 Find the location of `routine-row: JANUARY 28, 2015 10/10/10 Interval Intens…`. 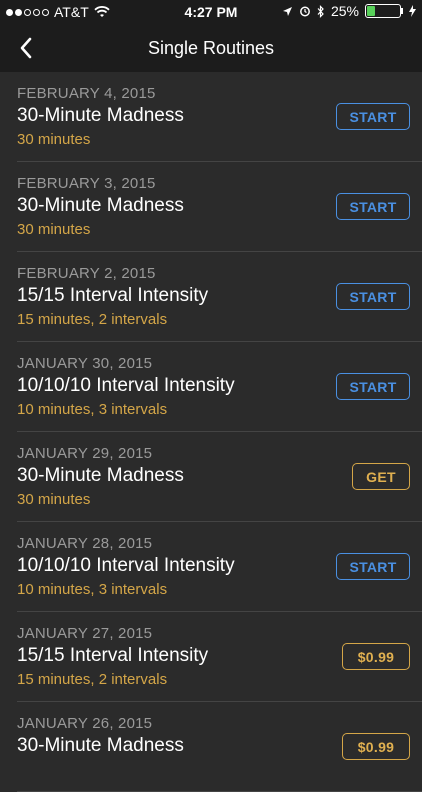

routine-row: JANUARY 28, 2015 10/10/10 Interval Intens… is located at coordinates (219, 567).